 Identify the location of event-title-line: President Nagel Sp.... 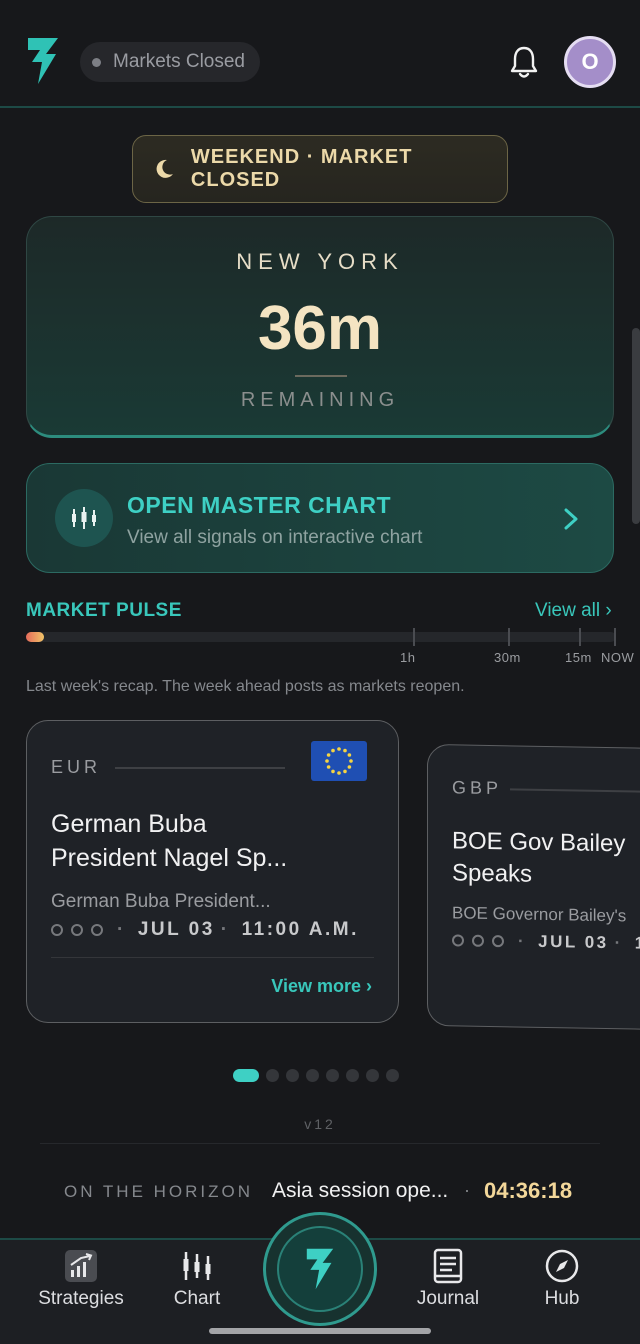
(169, 858).